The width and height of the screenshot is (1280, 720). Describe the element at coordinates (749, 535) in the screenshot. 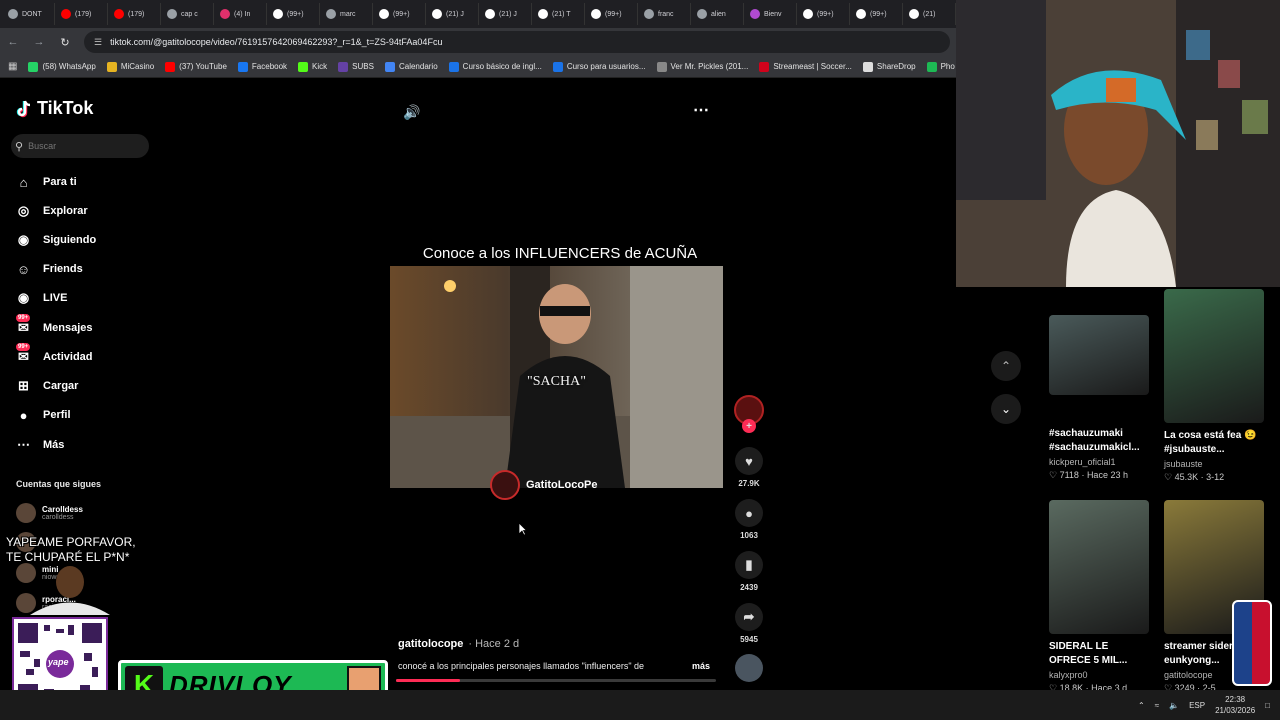

I see `comment-count: 1063` at that location.